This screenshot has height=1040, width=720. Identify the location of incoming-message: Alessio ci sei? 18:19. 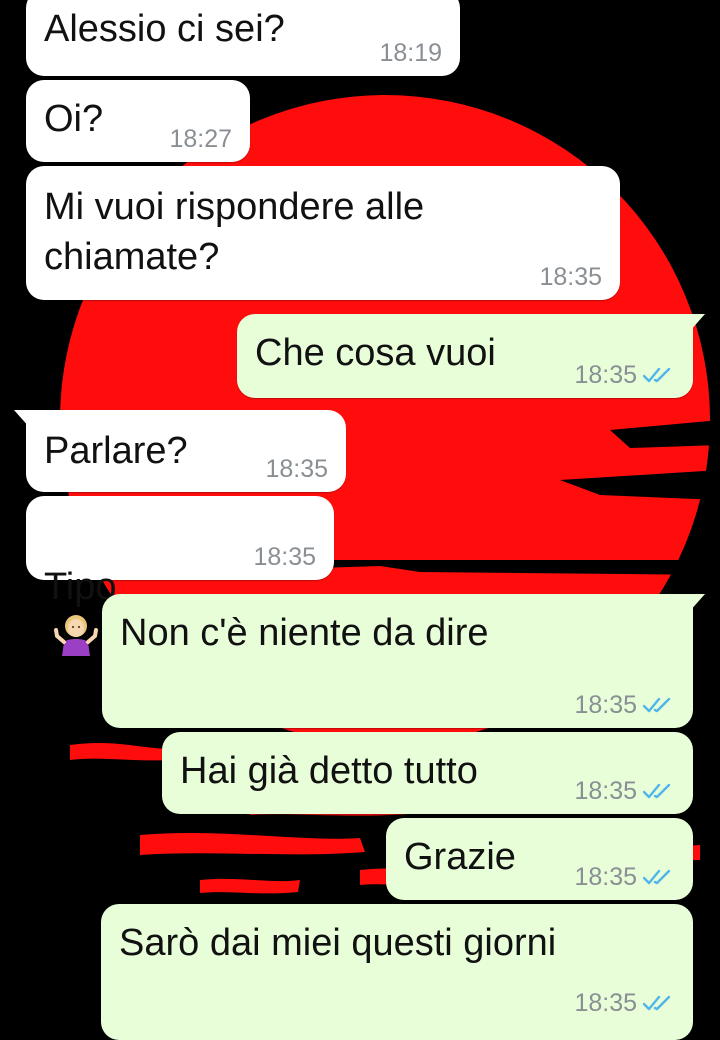
(243, 38).